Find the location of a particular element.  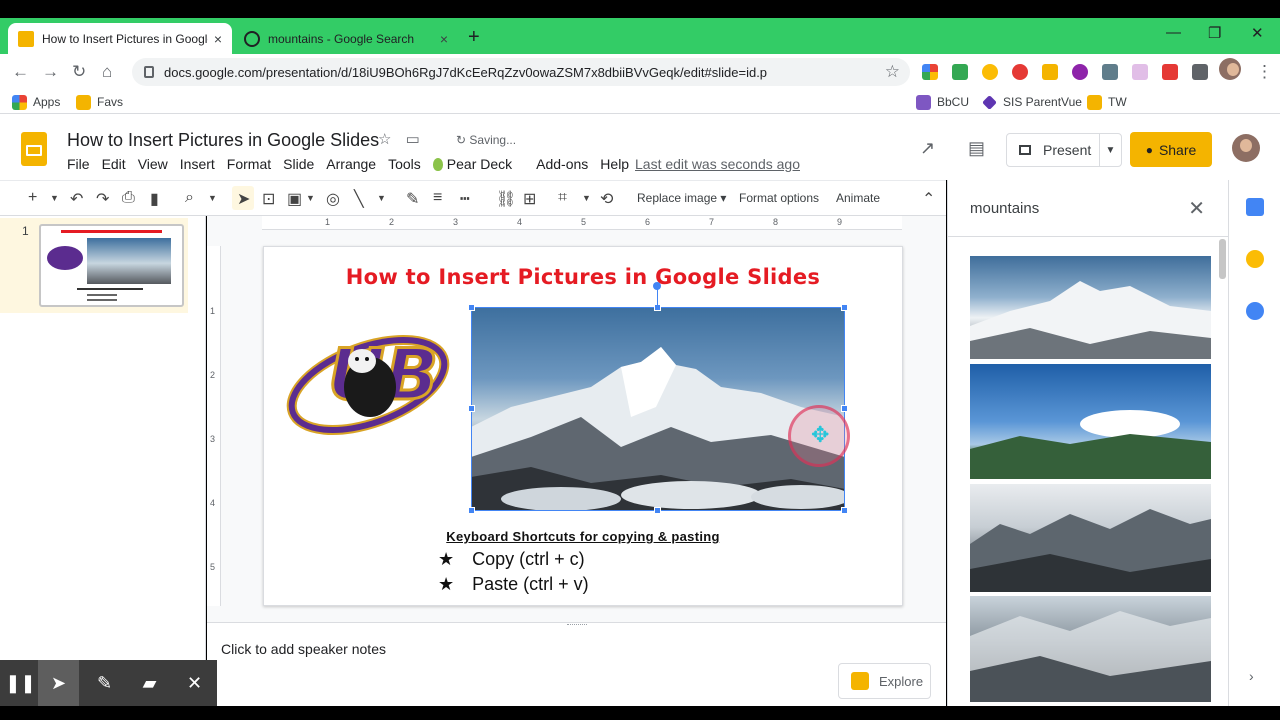

close-recorder-icon: ✕ is located at coordinates (194, 683).